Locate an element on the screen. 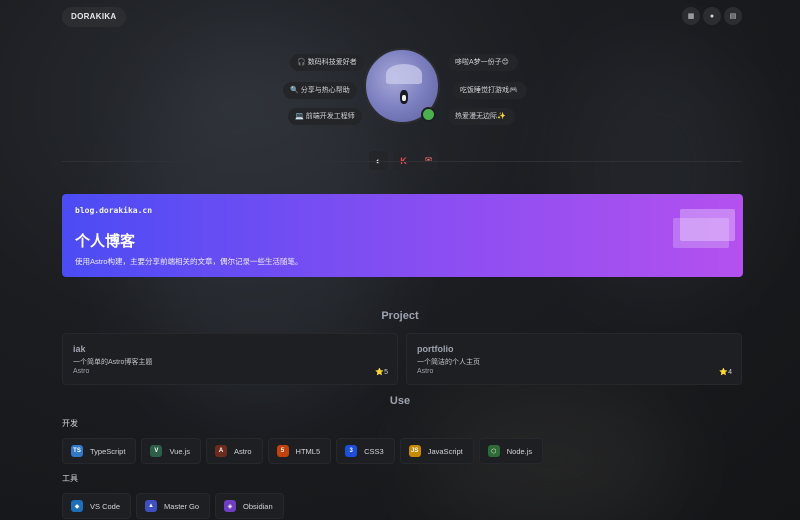 This screenshot has height=520, width=800. project-name: portfolio is located at coordinates (435, 349).